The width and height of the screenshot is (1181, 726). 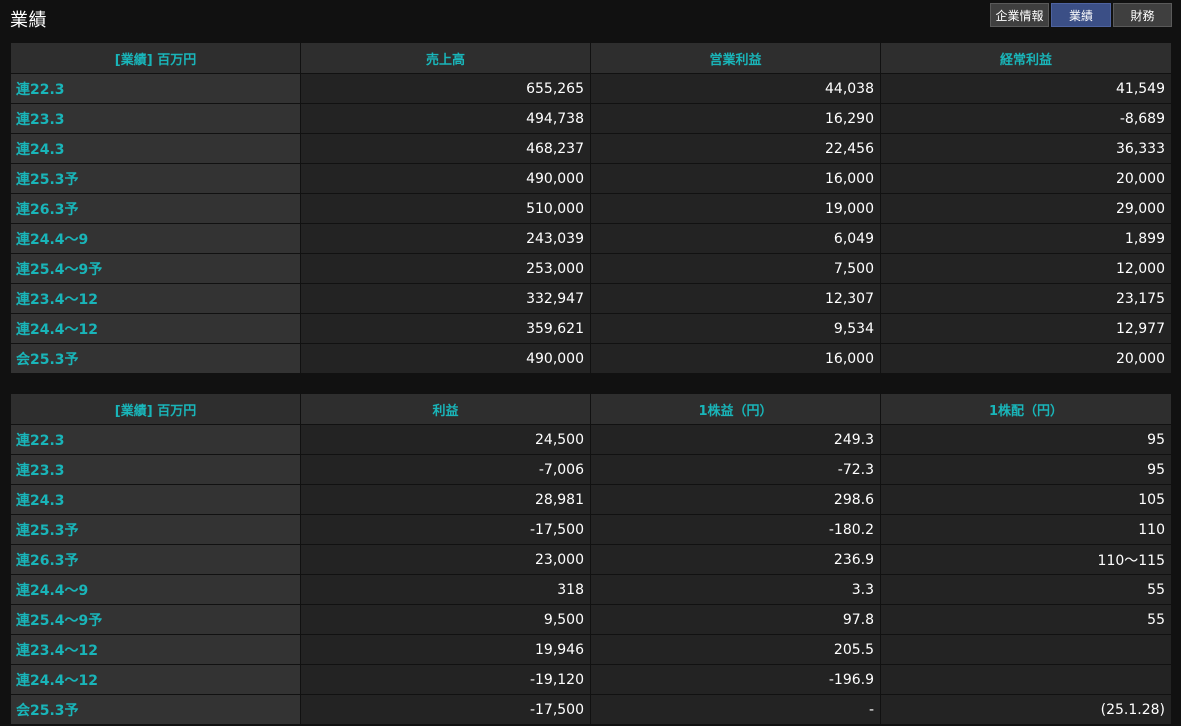 I want to click on tab-bar: 企業情報 業績 財務, so click(x=1081, y=15).